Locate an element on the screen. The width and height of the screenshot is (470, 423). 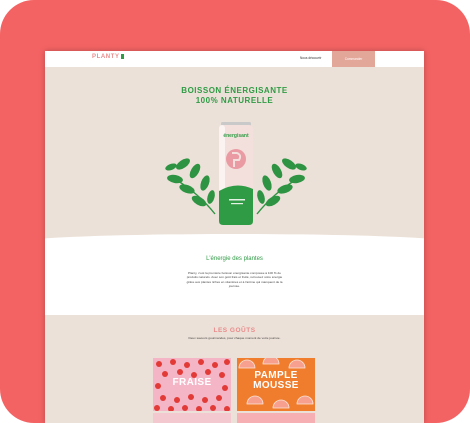
top-navigation: PLANTY Nous découvrir Commander is located at coordinates (234, 59).